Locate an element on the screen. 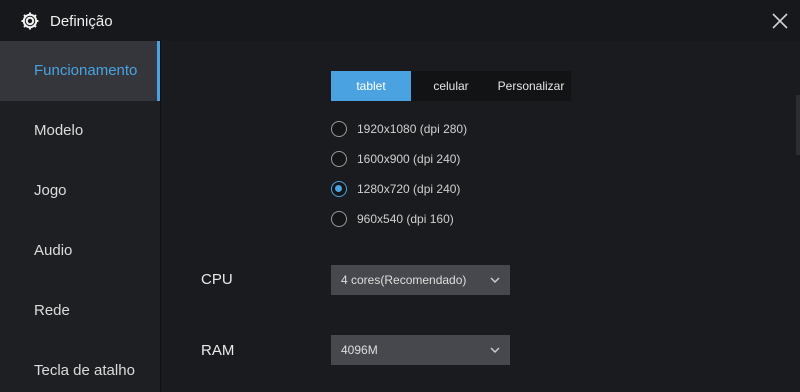  sidebar-item-label: Rede is located at coordinates (52, 310).